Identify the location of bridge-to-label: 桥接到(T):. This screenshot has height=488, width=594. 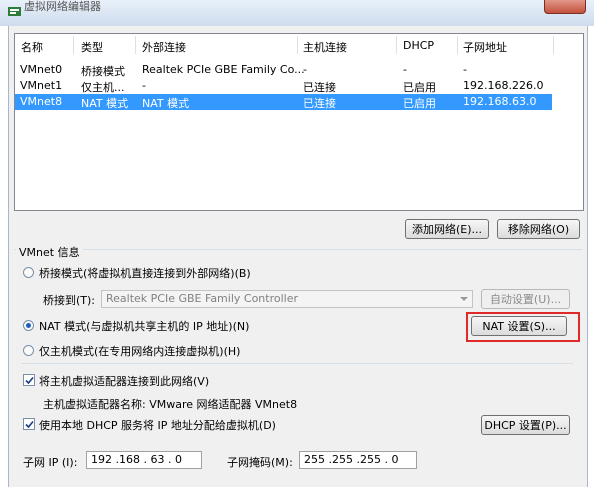
(69, 300).